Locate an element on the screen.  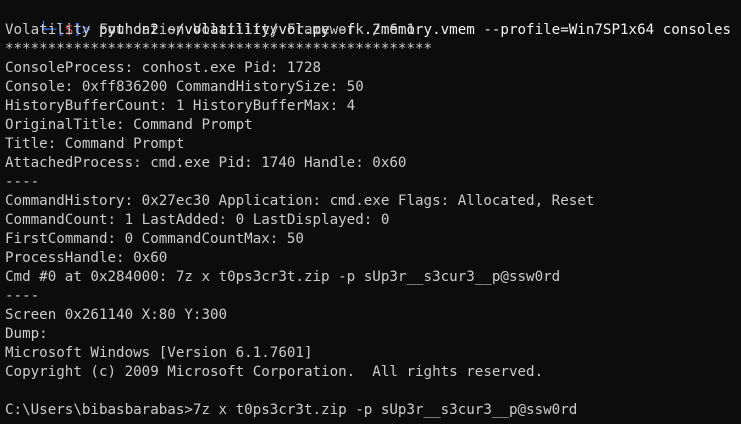
output-line-6: OriginalTitle: Command Prompt is located at coordinates (129, 125).